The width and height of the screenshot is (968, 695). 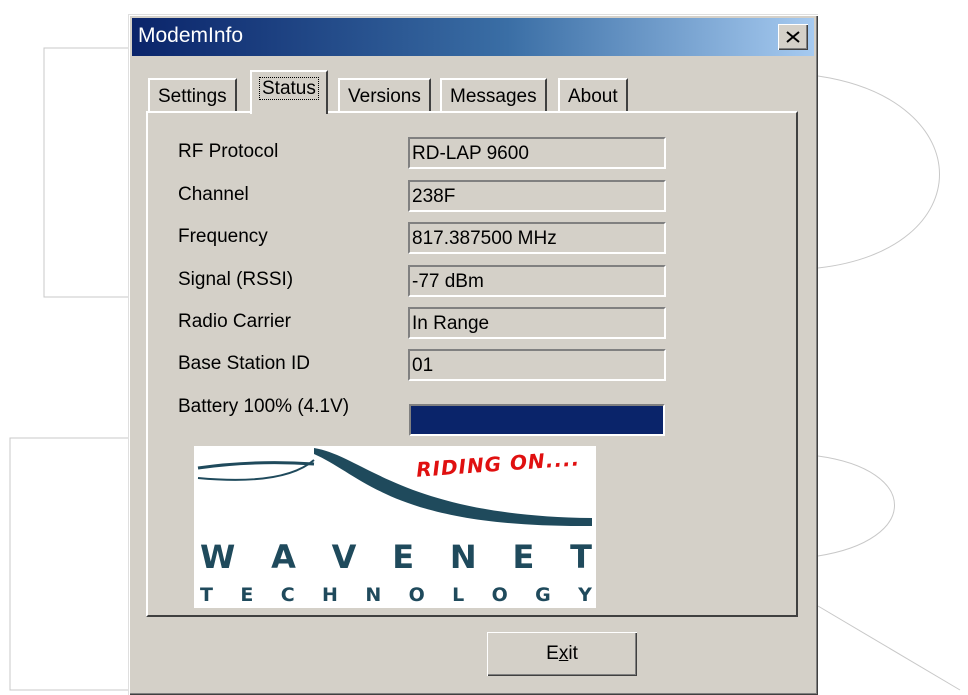 What do you see at coordinates (228, 151) in the screenshot?
I see `rf-protocol-label: RF Protocol` at bounding box center [228, 151].